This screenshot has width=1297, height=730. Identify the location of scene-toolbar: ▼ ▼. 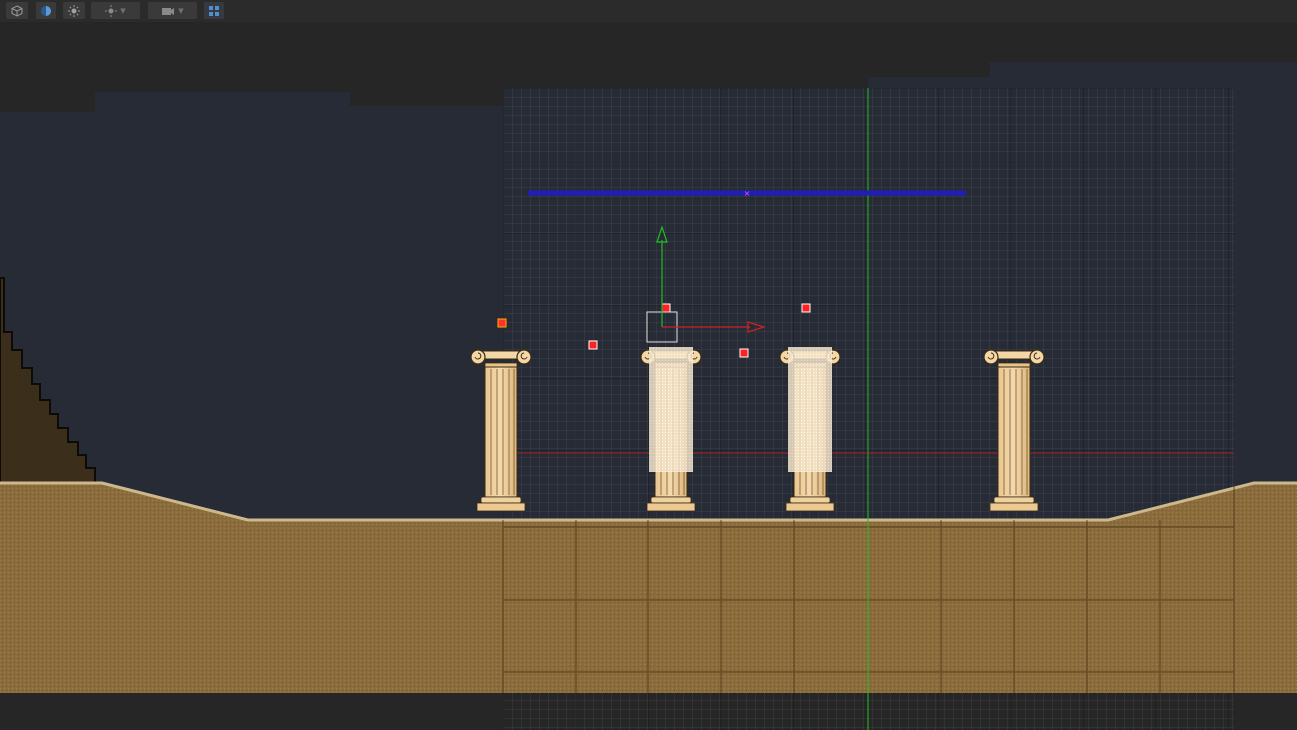
(648, 11).